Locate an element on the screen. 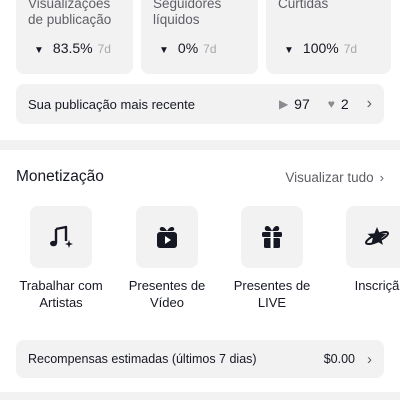  rewards-value: $0.00 is located at coordinates (339, 359).